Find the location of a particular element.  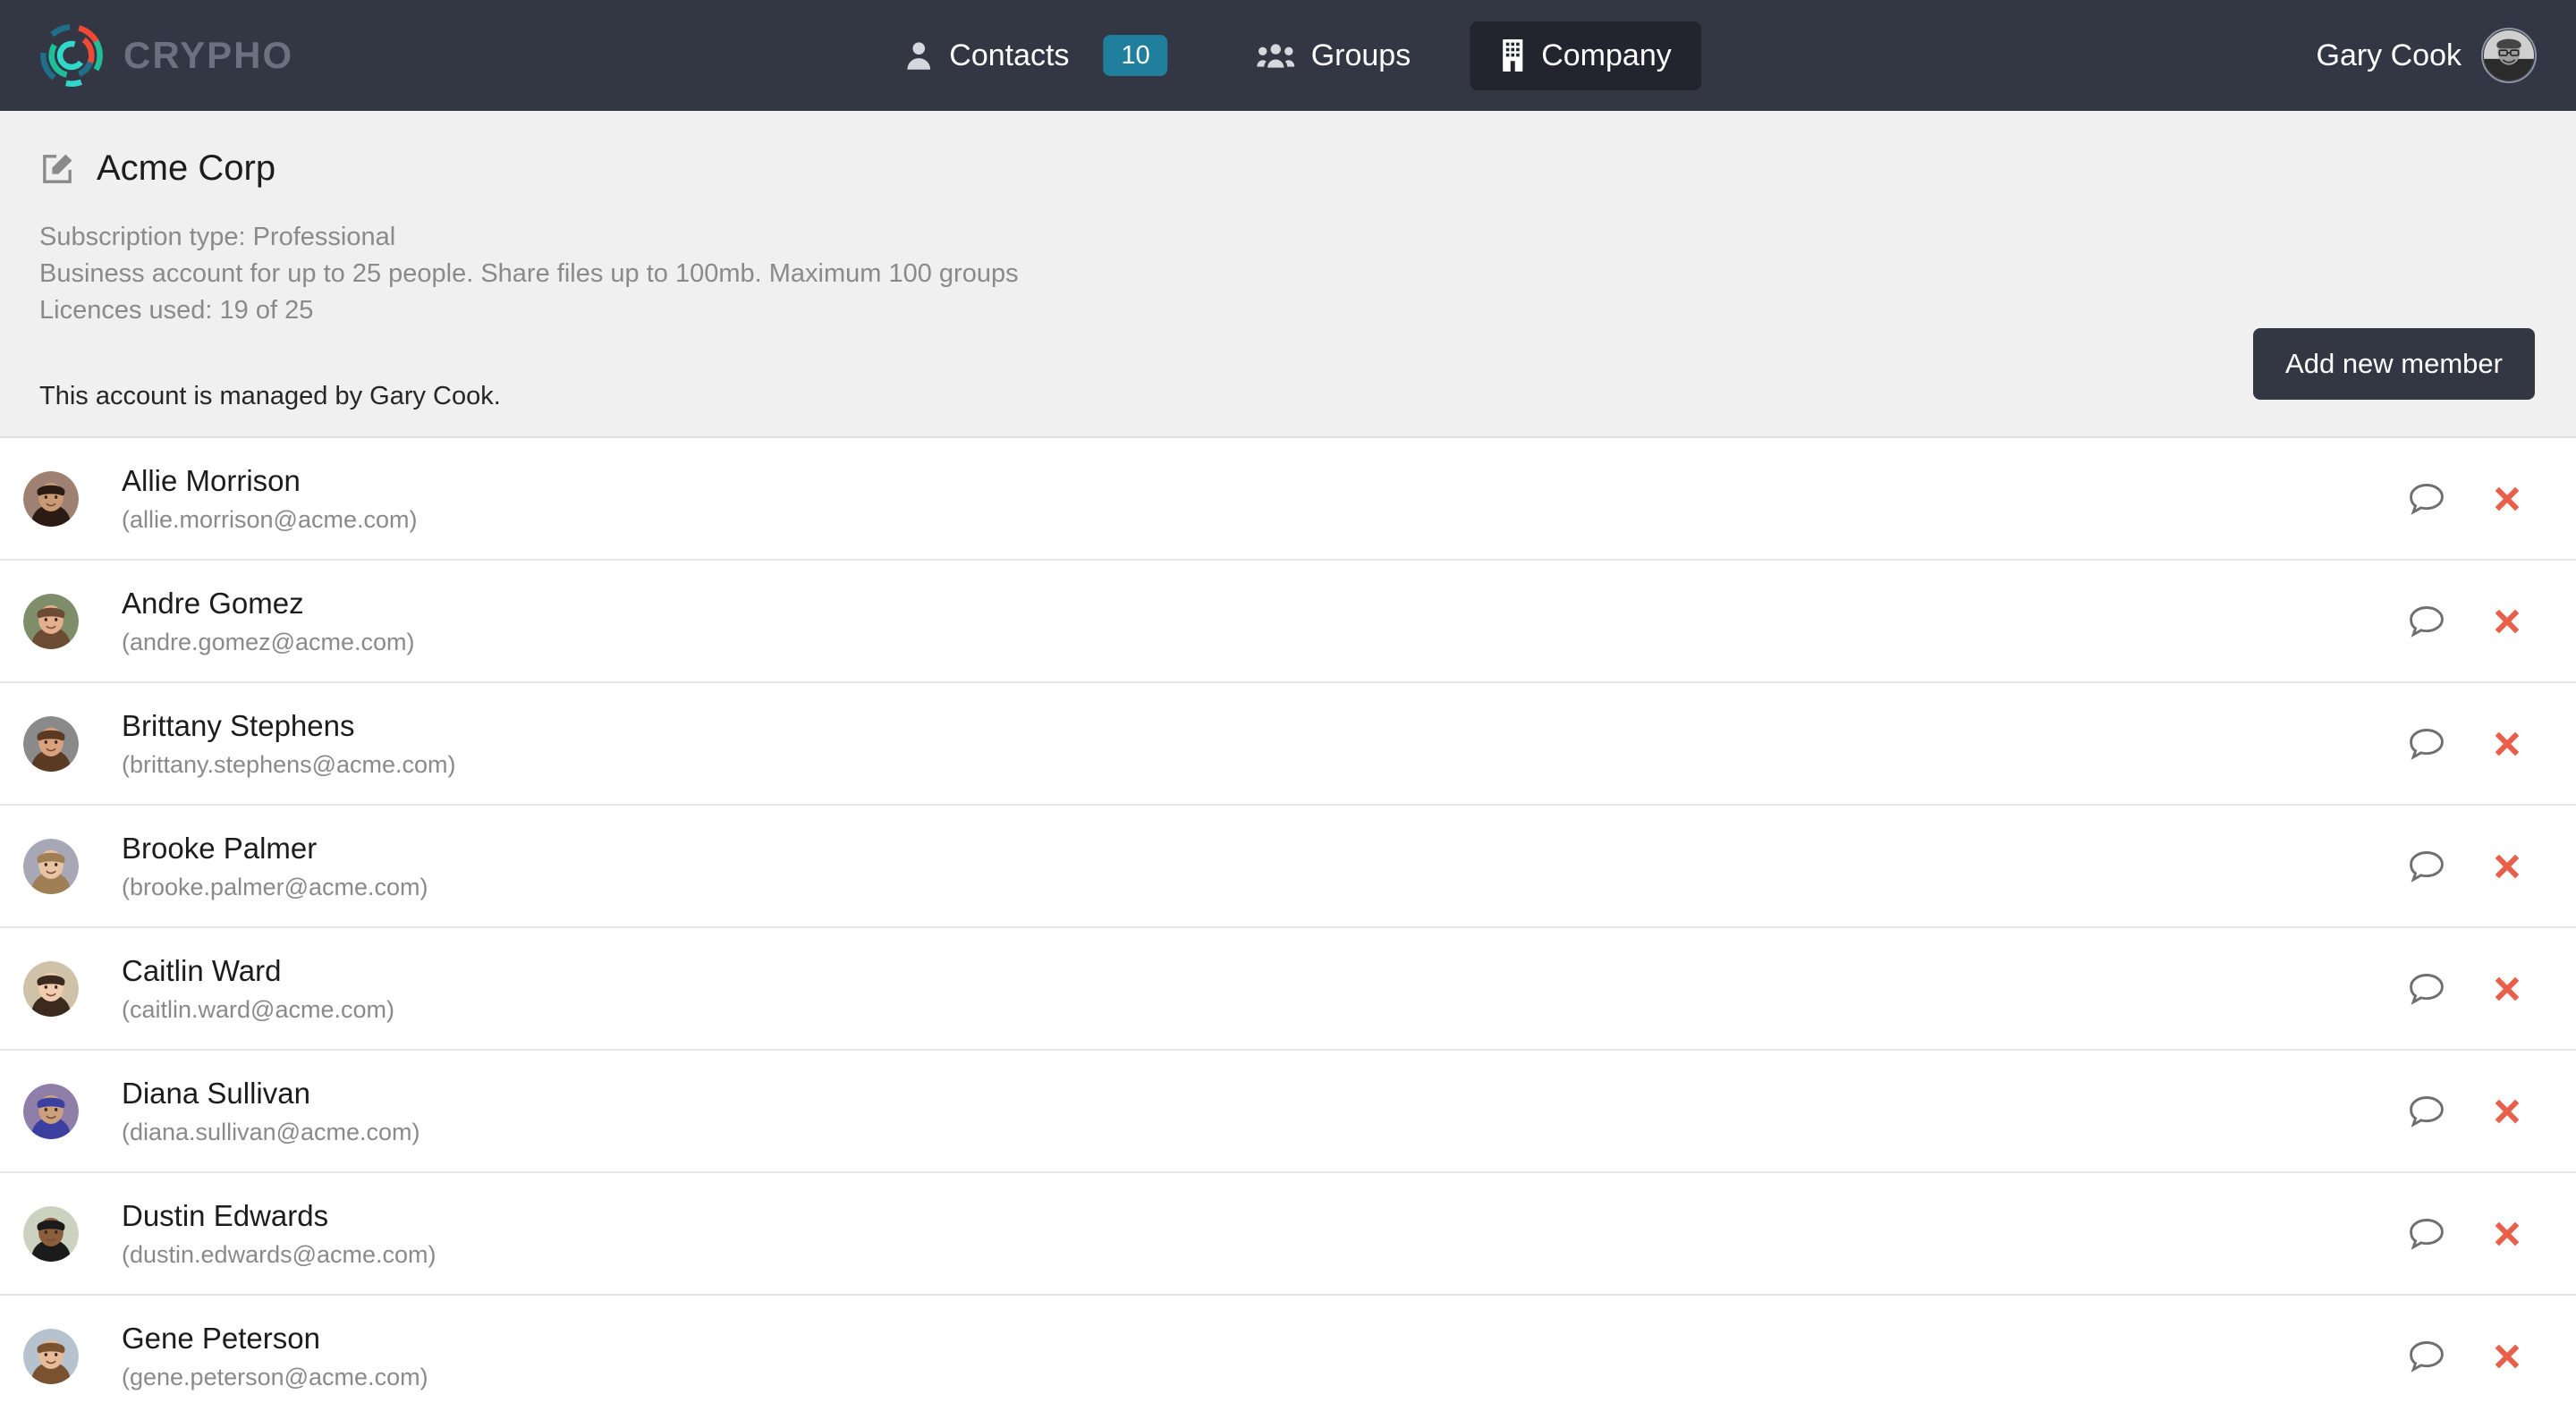

member-email: (dustin.edwards@acme.com) is located at coordinates (279, 1254).